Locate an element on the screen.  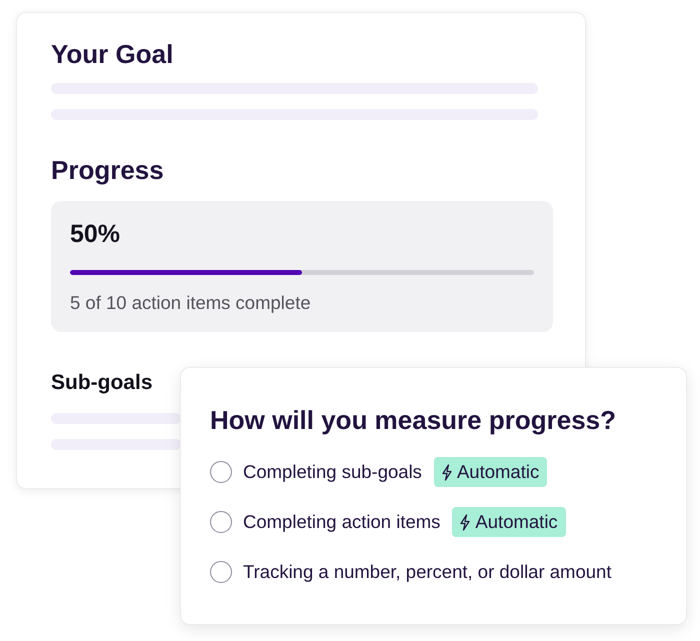
section-title: Your Goal is located at coordinates (112, 54).